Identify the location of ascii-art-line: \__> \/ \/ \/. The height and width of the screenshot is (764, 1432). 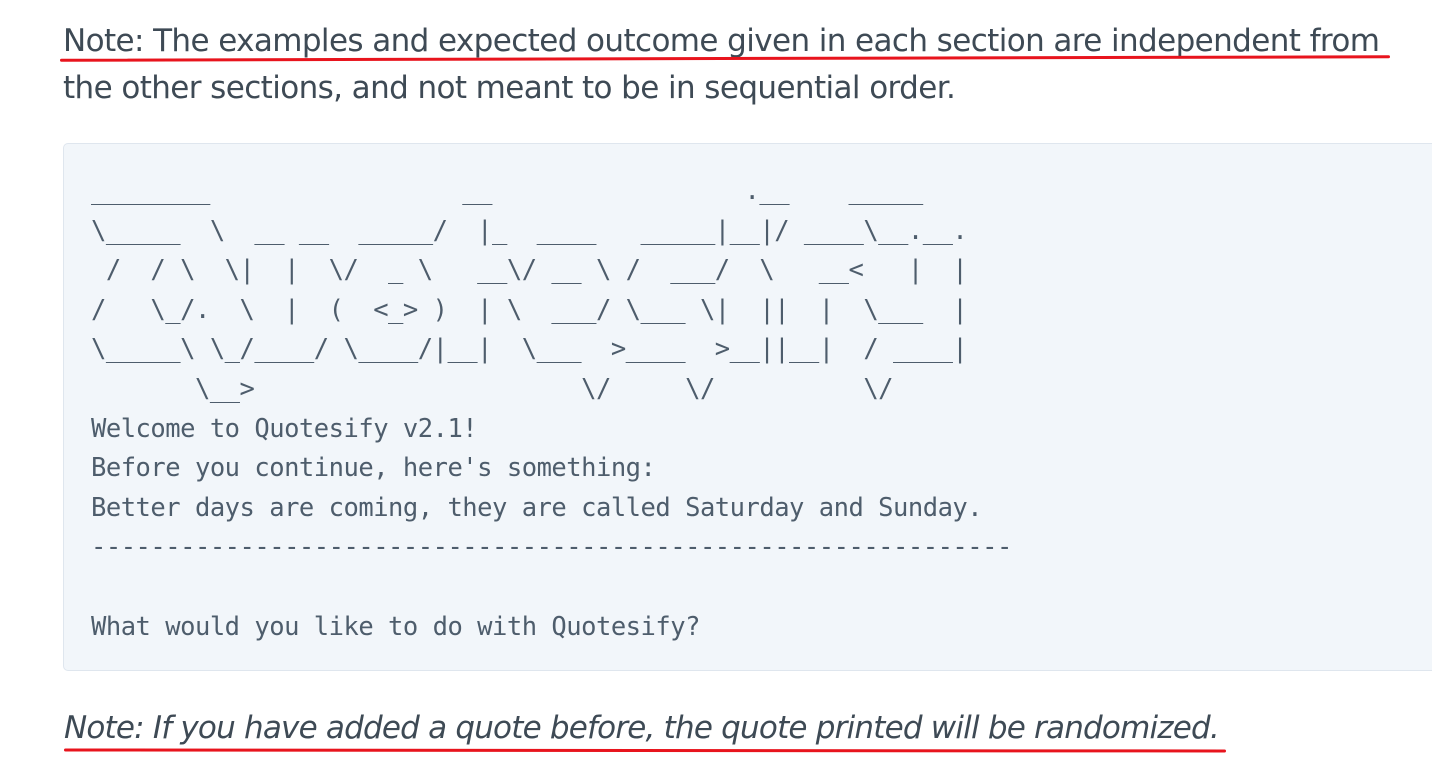
(492, 388).